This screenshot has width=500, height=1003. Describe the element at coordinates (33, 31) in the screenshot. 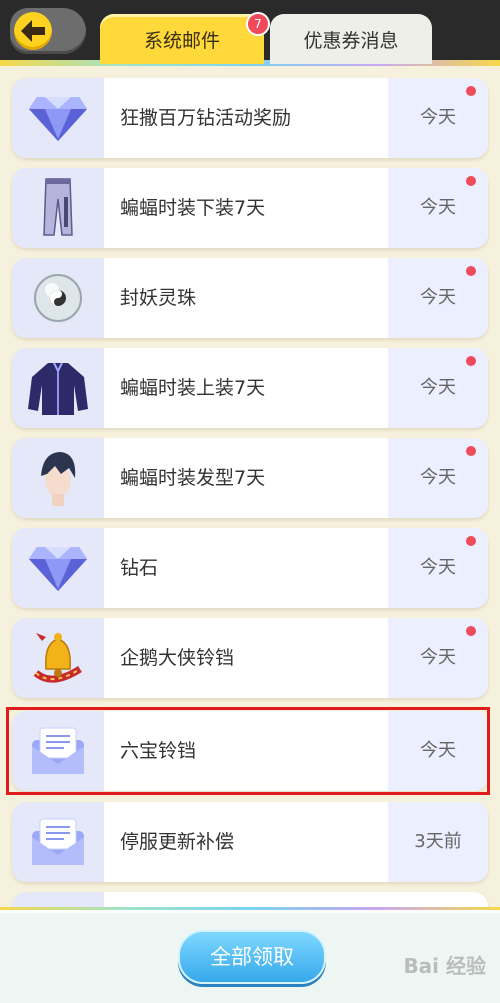

I see `back-arrow-icon` at that location.